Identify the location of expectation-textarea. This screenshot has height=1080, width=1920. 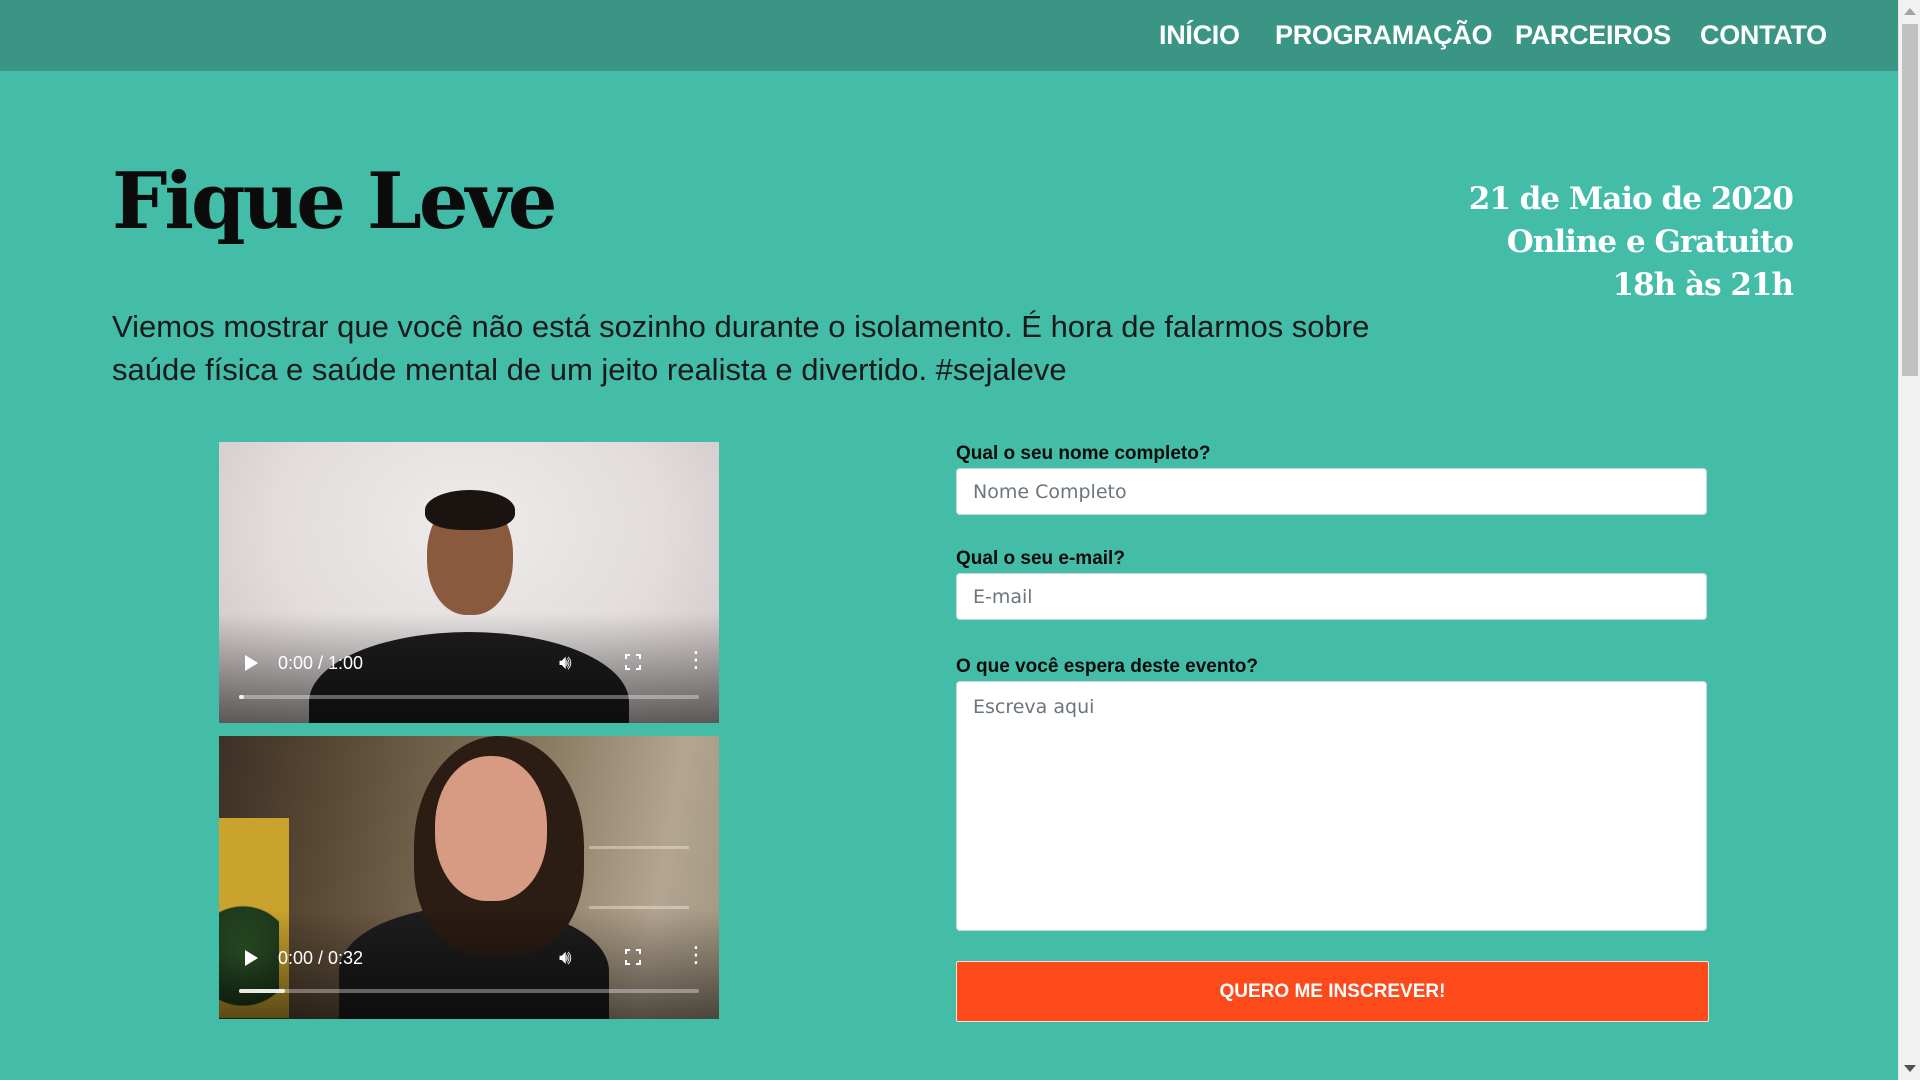
(1331, 806).